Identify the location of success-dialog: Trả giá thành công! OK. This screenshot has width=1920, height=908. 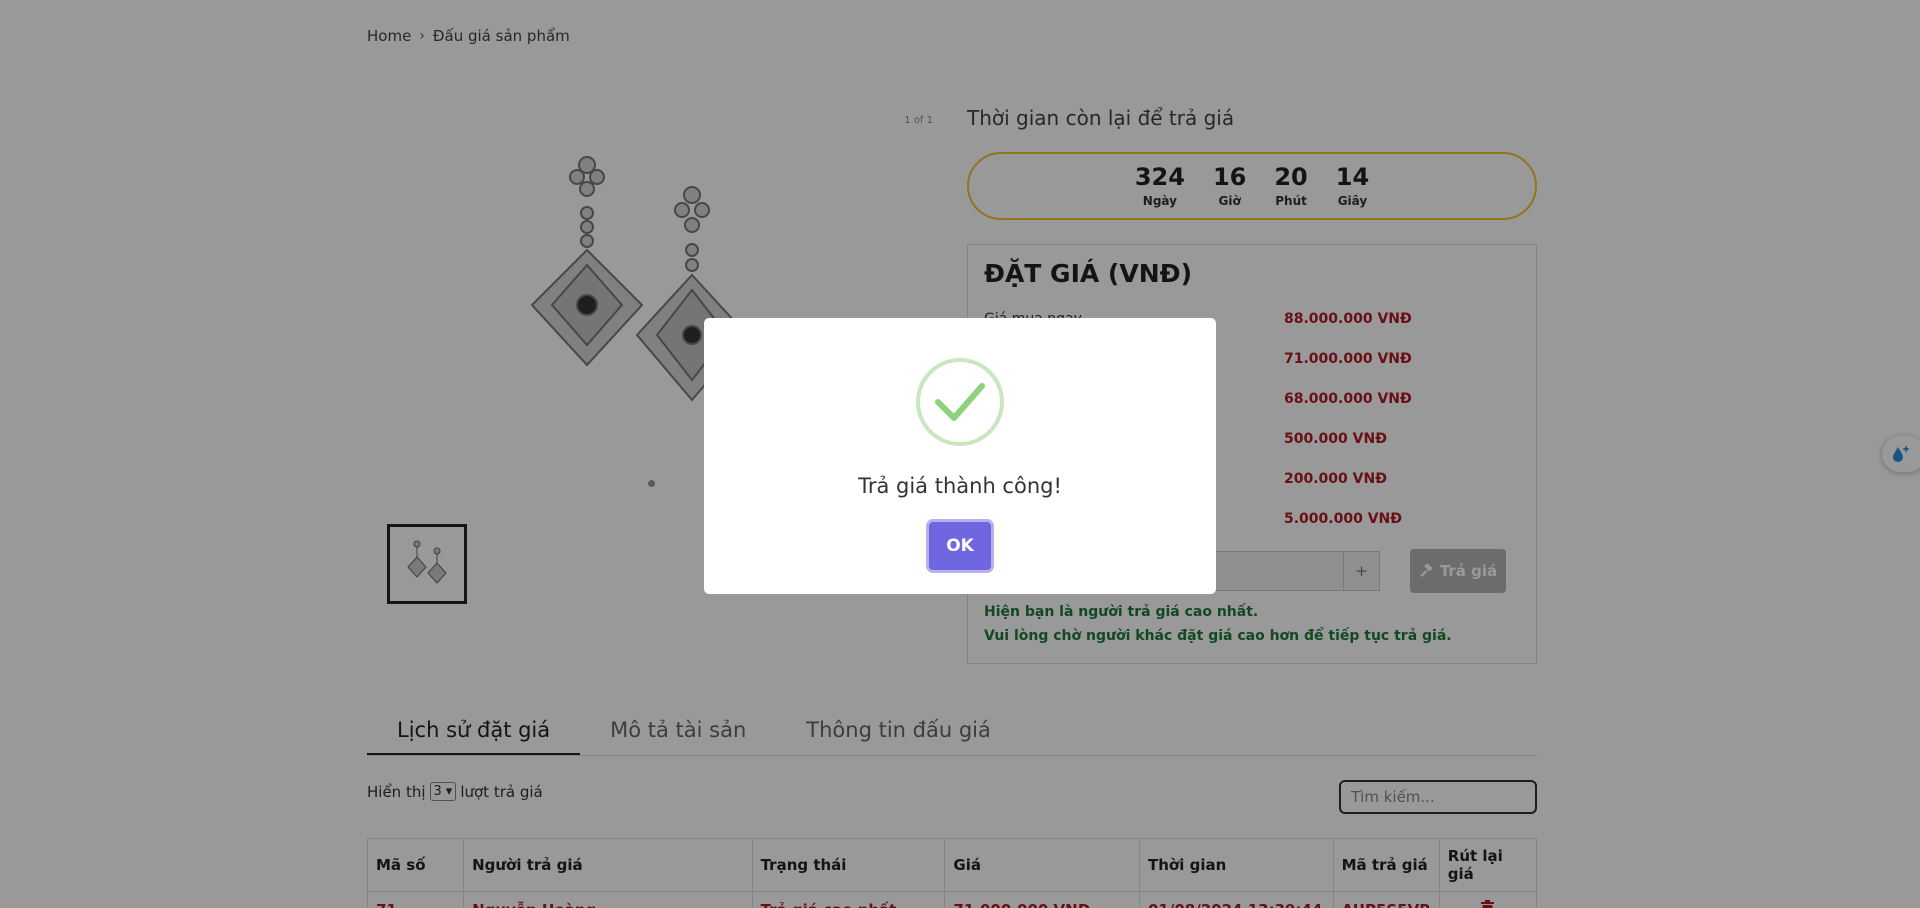
(960, 456).